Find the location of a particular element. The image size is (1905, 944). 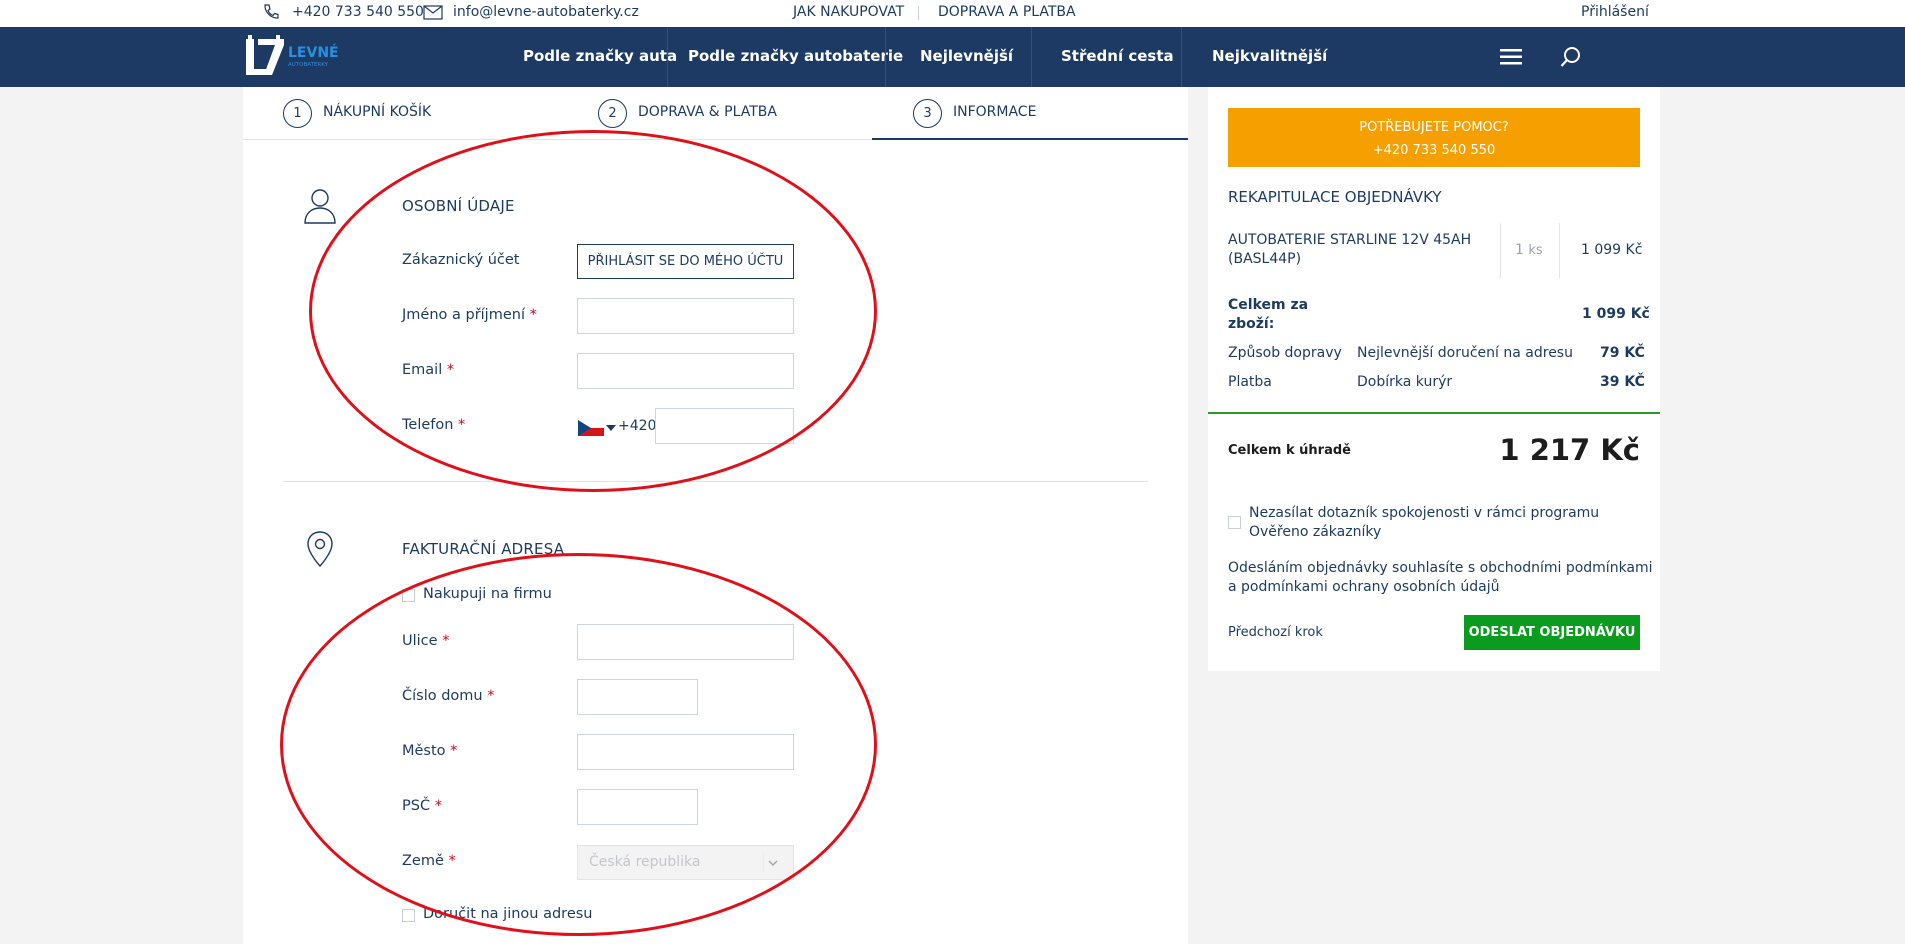

step-number: 2 is located at coordinates (612, 113).